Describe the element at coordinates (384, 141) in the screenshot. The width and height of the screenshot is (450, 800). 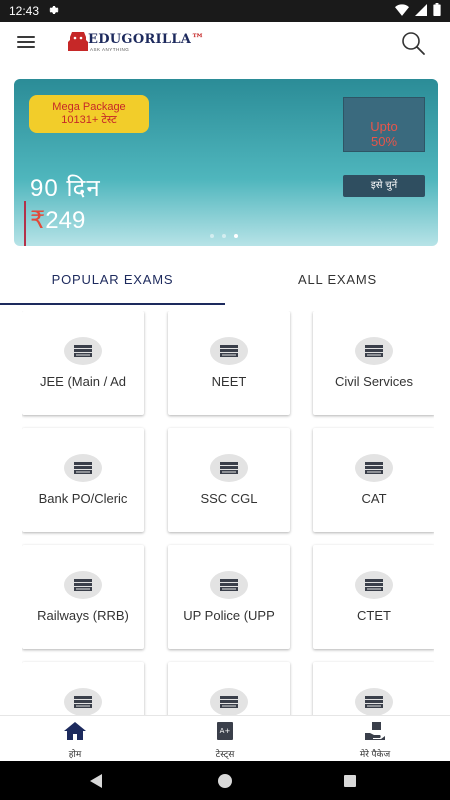
I see `discount-percent: 50%` at that location.